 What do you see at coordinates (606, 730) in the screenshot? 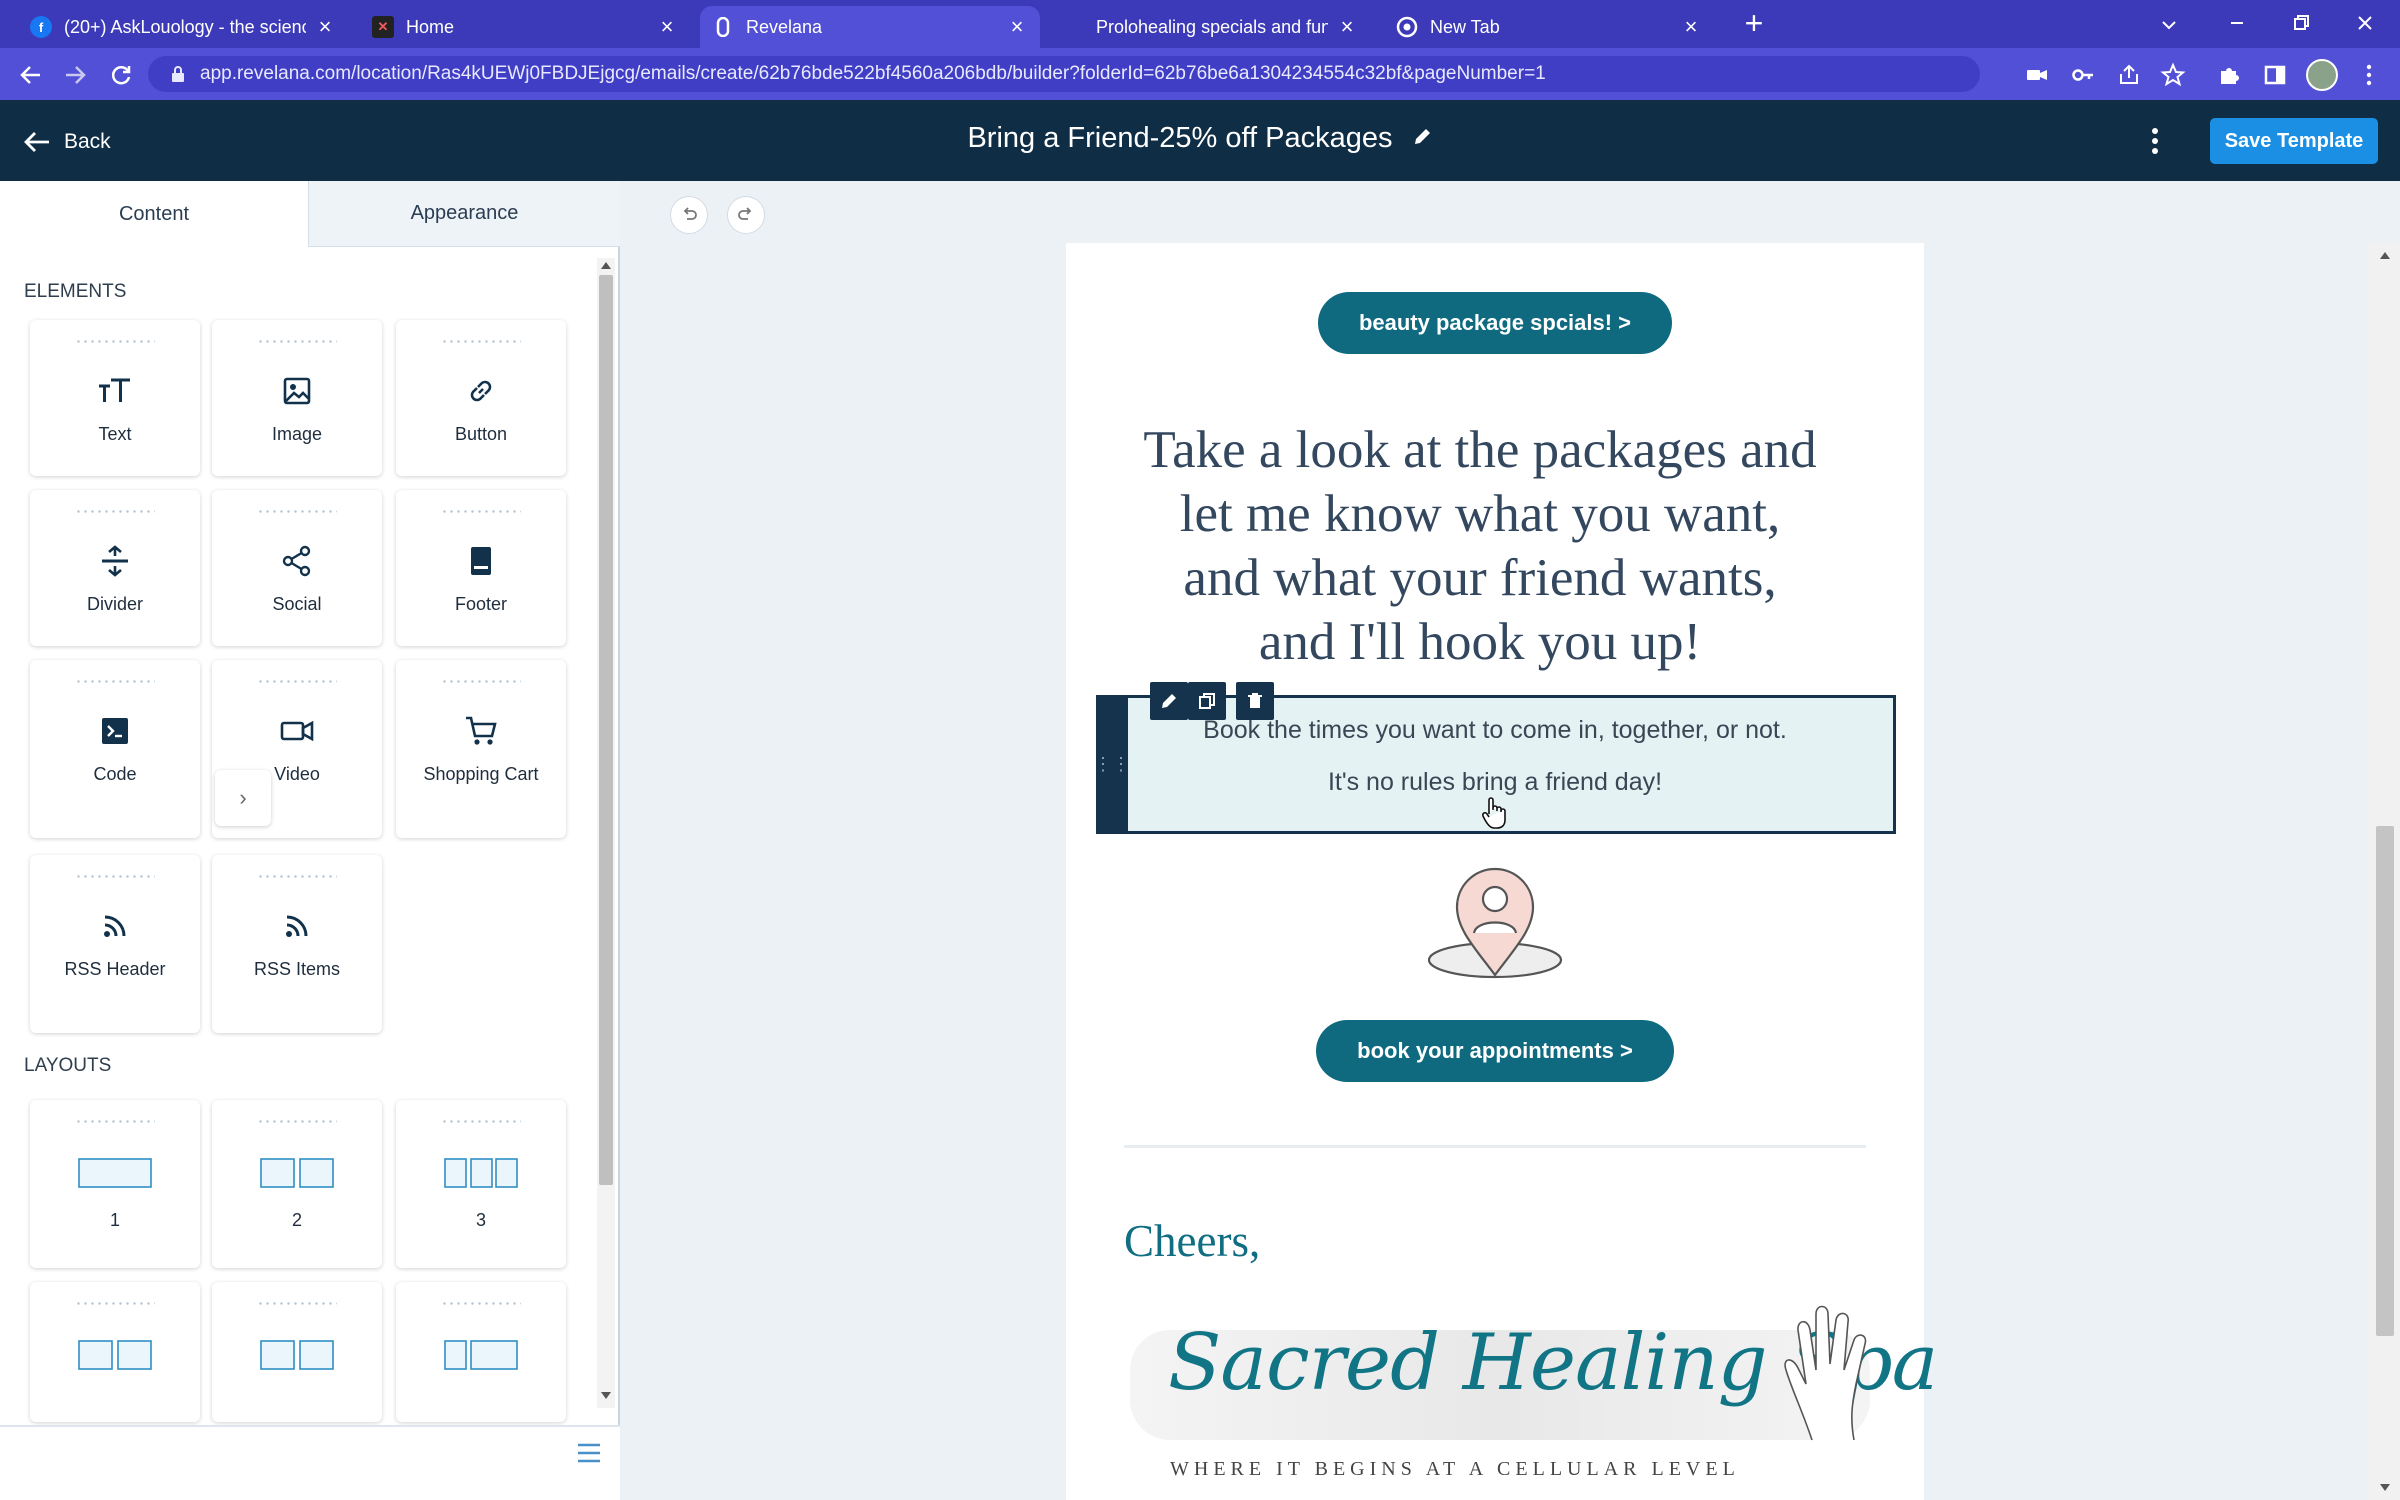
I see `panel-scrollbar-thumb` at bounding box center [606, 730].